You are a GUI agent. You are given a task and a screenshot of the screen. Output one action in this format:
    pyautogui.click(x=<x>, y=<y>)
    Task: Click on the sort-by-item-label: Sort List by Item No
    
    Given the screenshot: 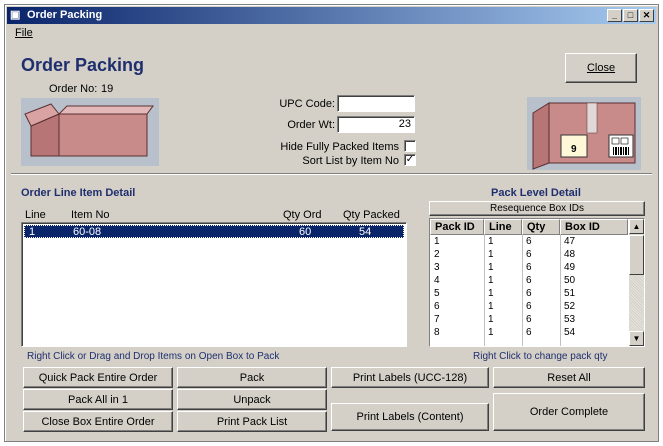 What is the action you would take?
    pyautogui.click(x=350, y=161)
    